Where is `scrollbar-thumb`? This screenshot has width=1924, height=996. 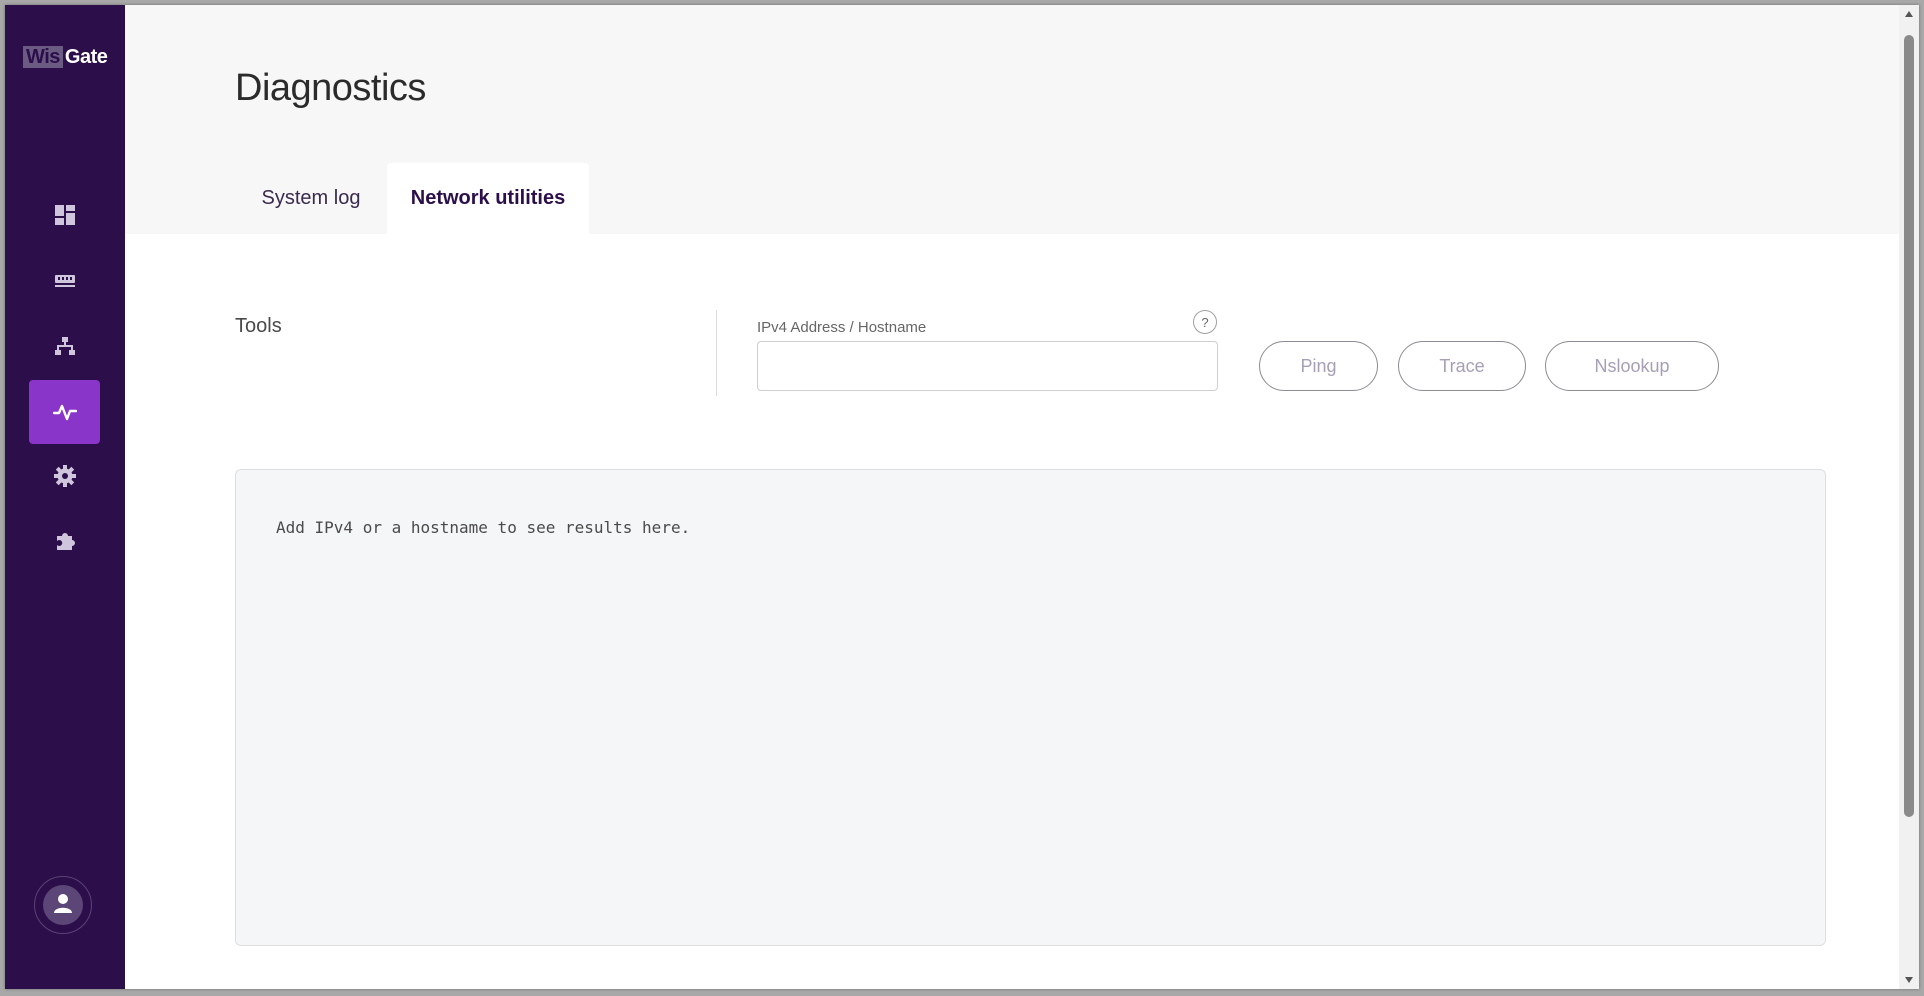
scrollbar-thumb is located at coordinates (1909, 426).